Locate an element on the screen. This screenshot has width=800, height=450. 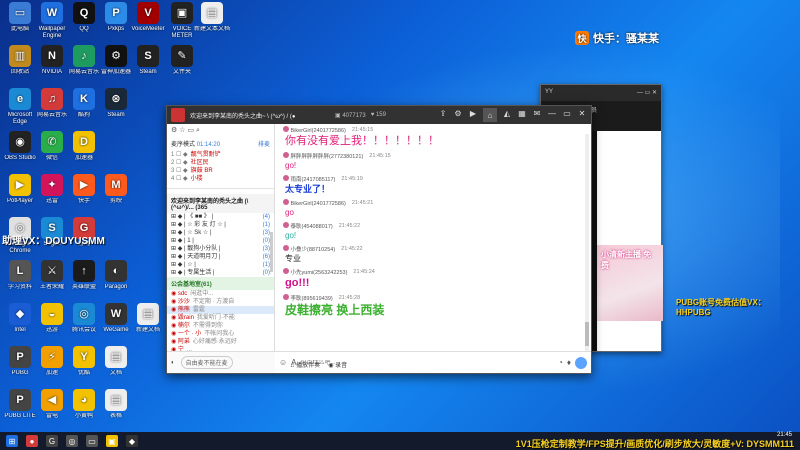
start-icon: ⊞ is located at coordinates (12, 441).